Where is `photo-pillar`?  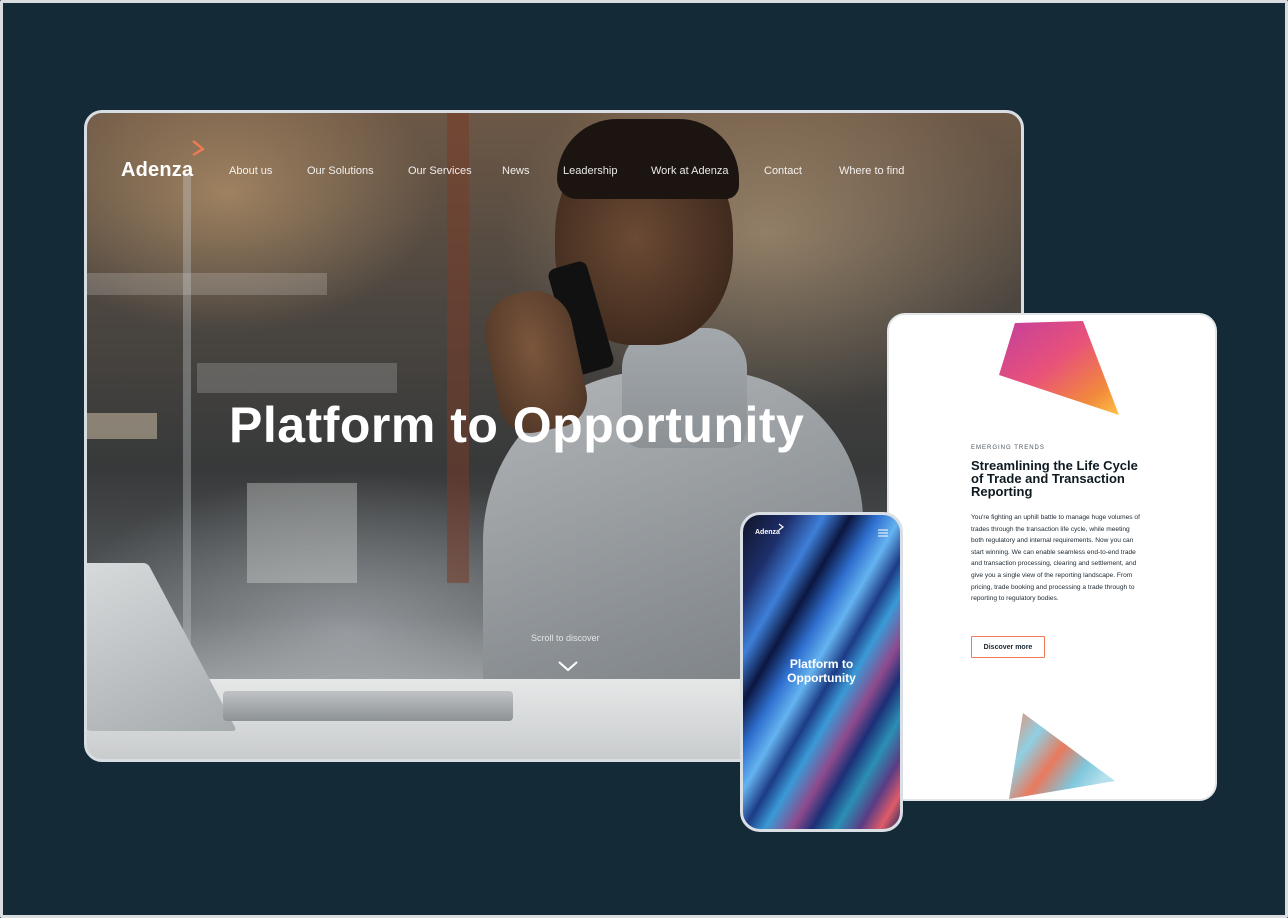 photo-pillar is located at coordinates (187, 413).